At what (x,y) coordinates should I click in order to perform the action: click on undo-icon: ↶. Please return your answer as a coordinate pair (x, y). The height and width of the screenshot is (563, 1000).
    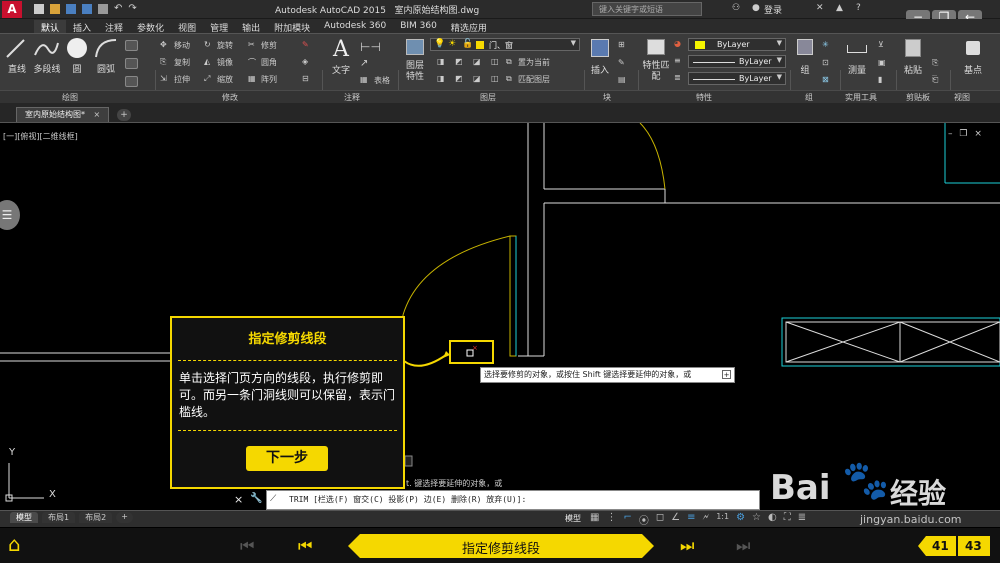
    Looking at the image, I should click on (118, 9).